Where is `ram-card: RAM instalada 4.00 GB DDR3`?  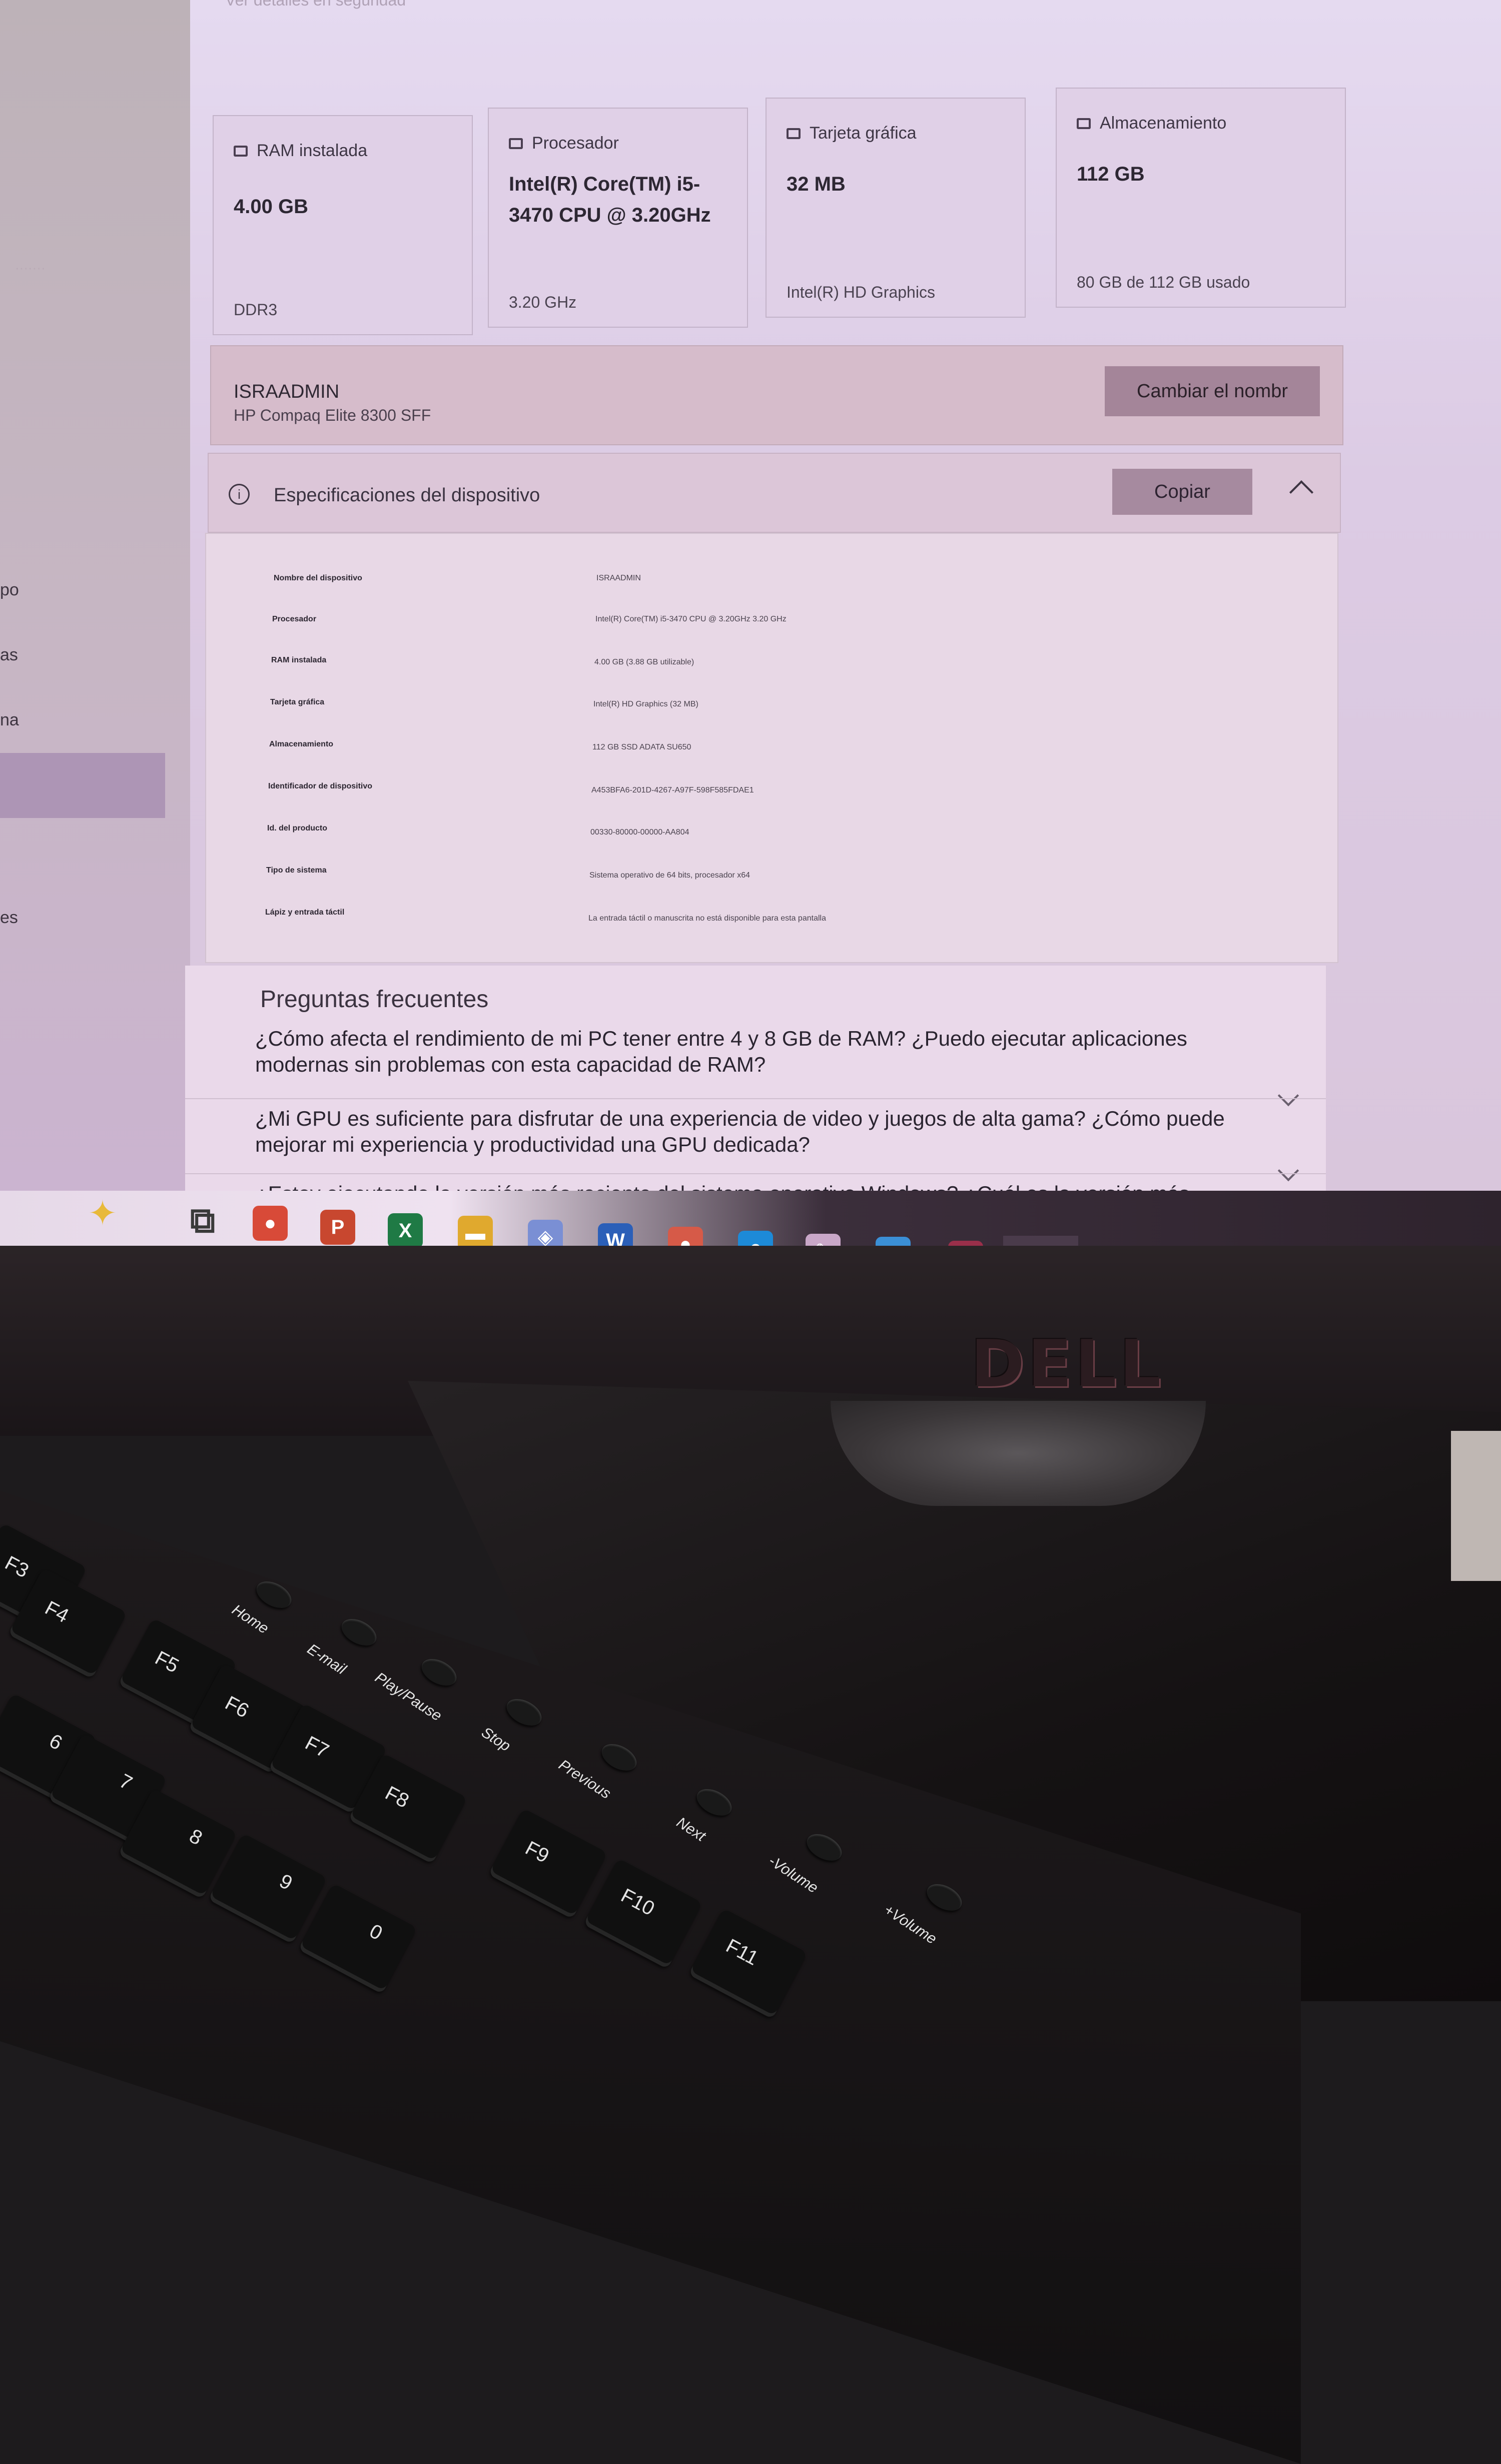
ram-card: RAM instalada 4.00 GB DDR3 is located at coordinates (343, 225).